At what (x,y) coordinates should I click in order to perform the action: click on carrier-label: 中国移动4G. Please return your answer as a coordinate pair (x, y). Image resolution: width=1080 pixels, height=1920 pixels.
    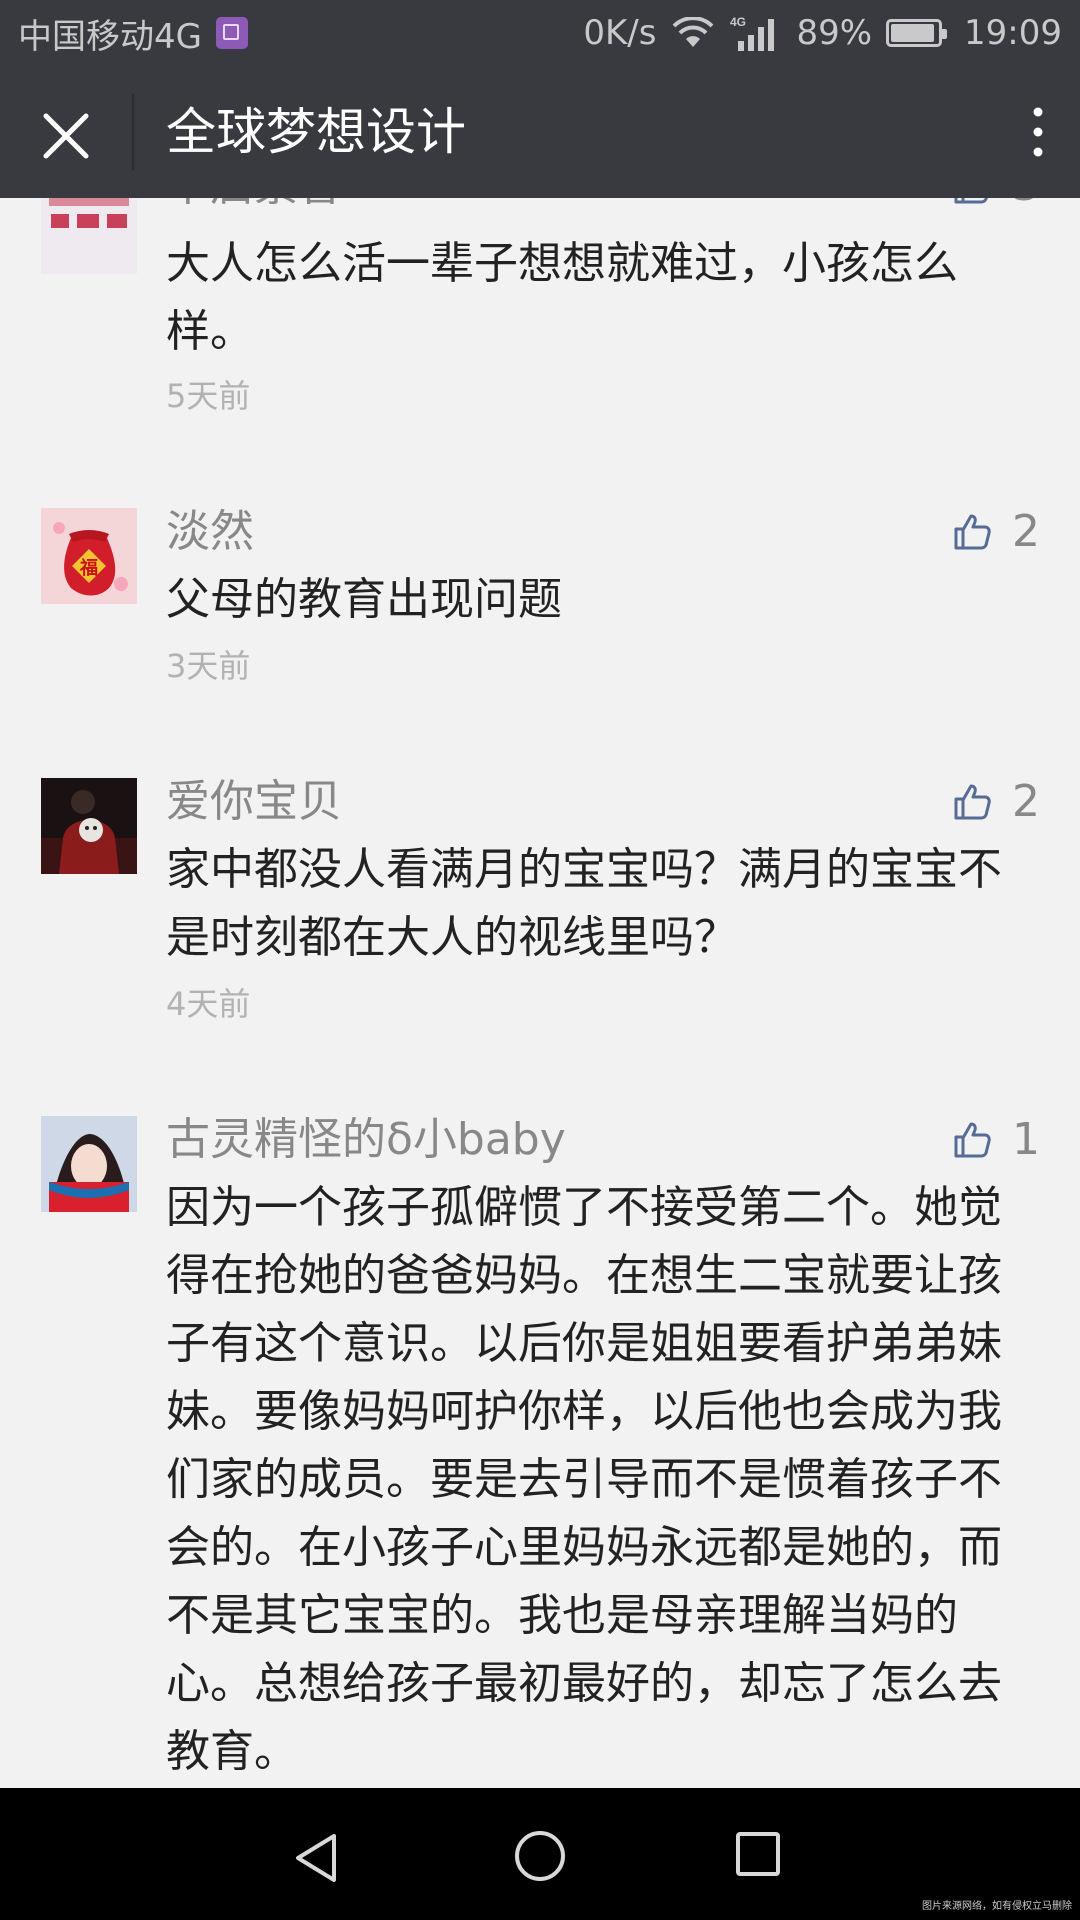
    Looking at the image, I should click on (110, 36).